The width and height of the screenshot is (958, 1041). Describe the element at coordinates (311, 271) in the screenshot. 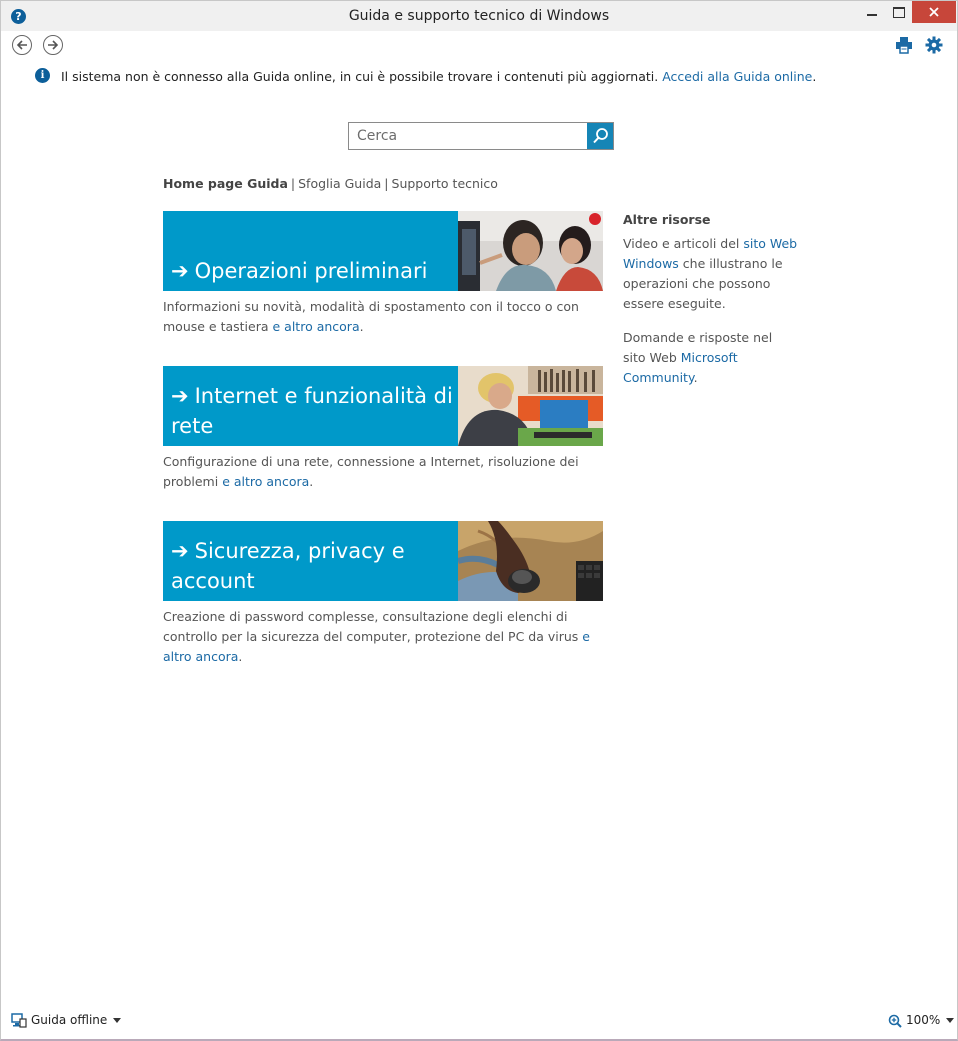

I see `tile-title: Operazioni preliminari` at that location.